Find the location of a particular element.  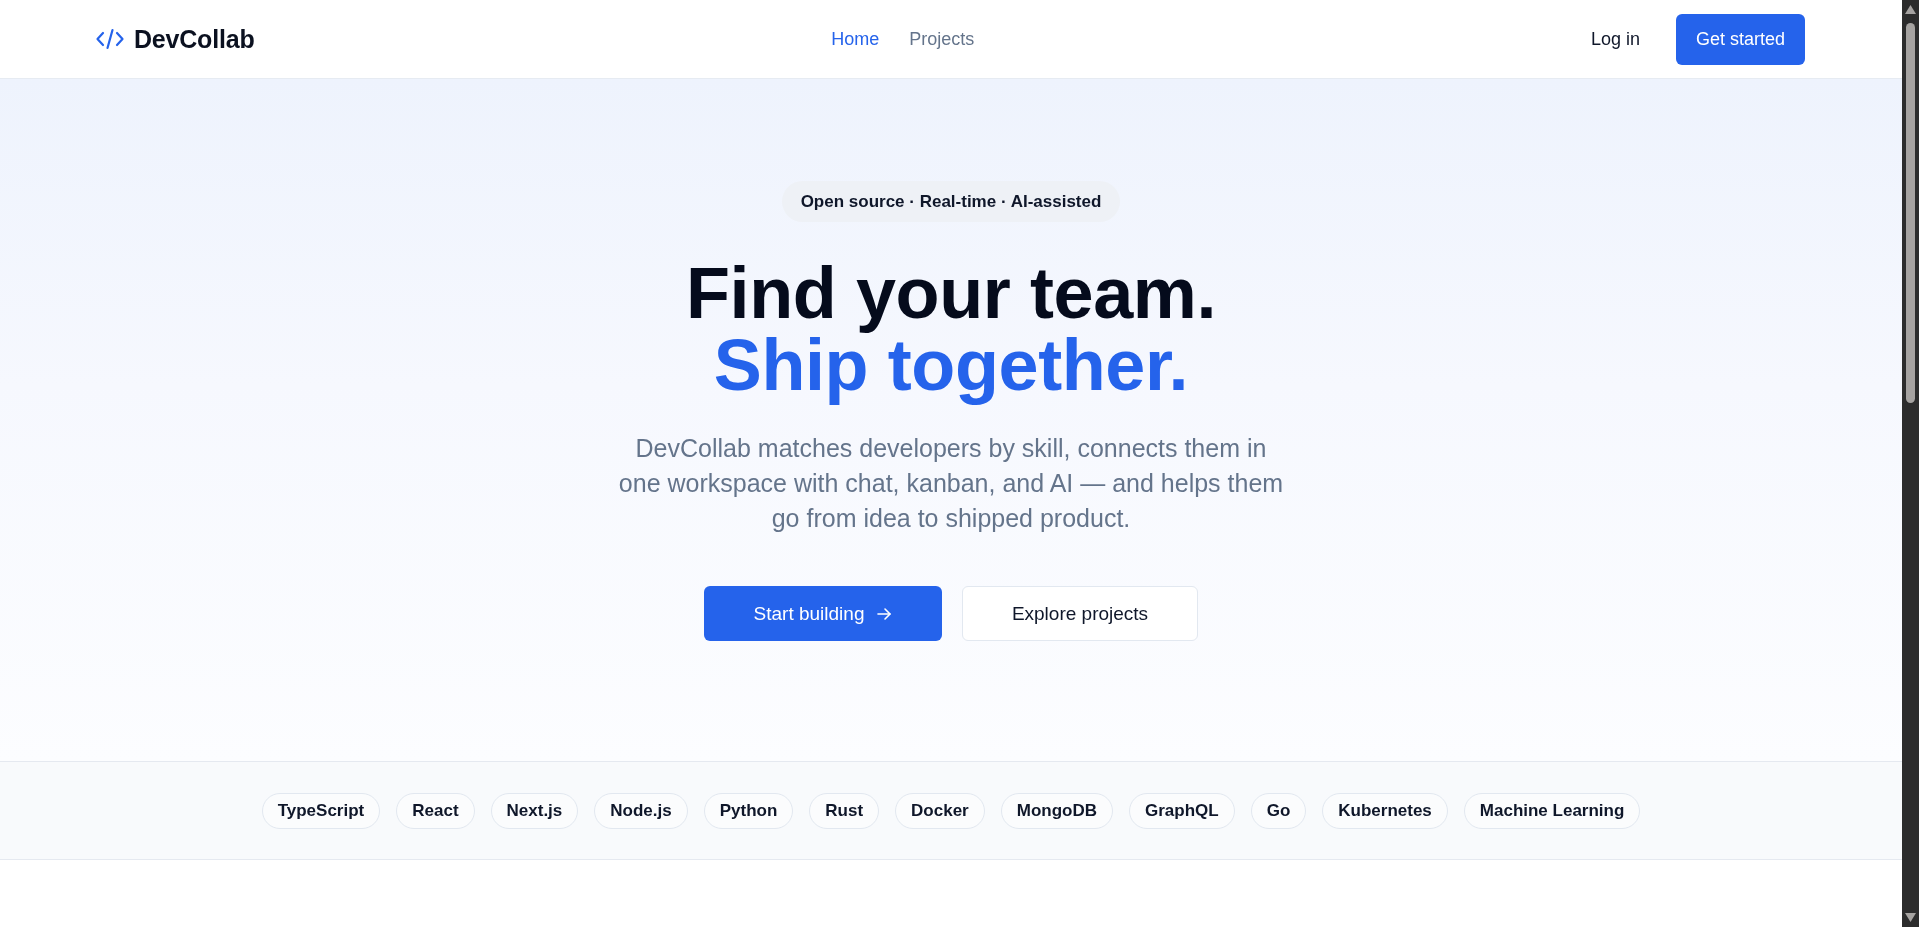

skill-tag: Machine Learning is located at coordinates (1552, 810).